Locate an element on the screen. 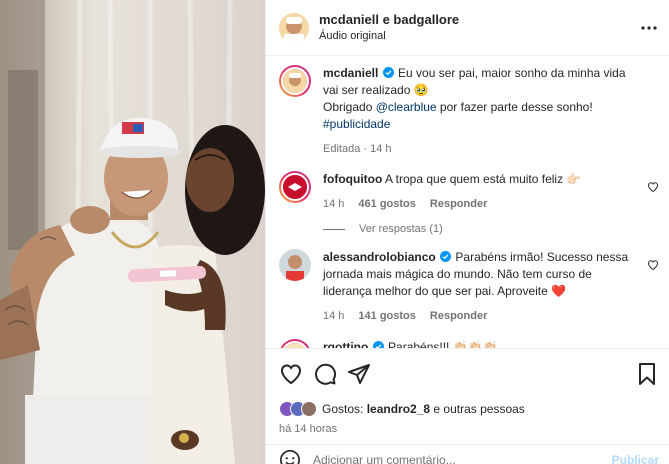 The image size is (669, 464). caption-meta-text: Editada · 14 h is located at coordinates (357, 149).